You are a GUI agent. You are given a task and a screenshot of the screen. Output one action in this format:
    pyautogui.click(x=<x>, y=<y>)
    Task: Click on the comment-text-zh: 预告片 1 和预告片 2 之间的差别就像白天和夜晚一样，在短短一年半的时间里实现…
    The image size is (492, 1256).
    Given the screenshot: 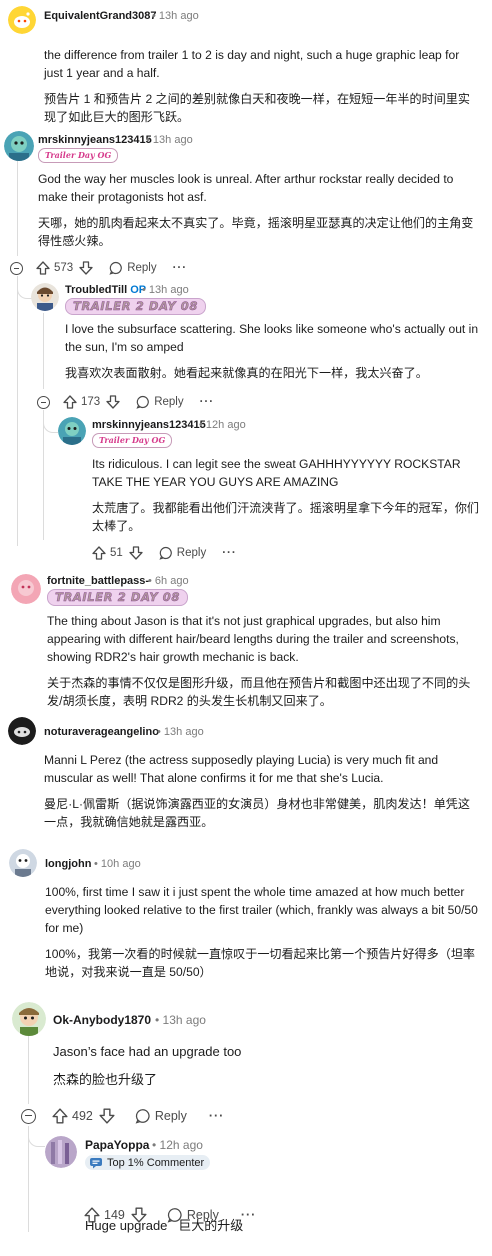 What is the action you would take?
    pyautogui.click(x=257, y=108)
    